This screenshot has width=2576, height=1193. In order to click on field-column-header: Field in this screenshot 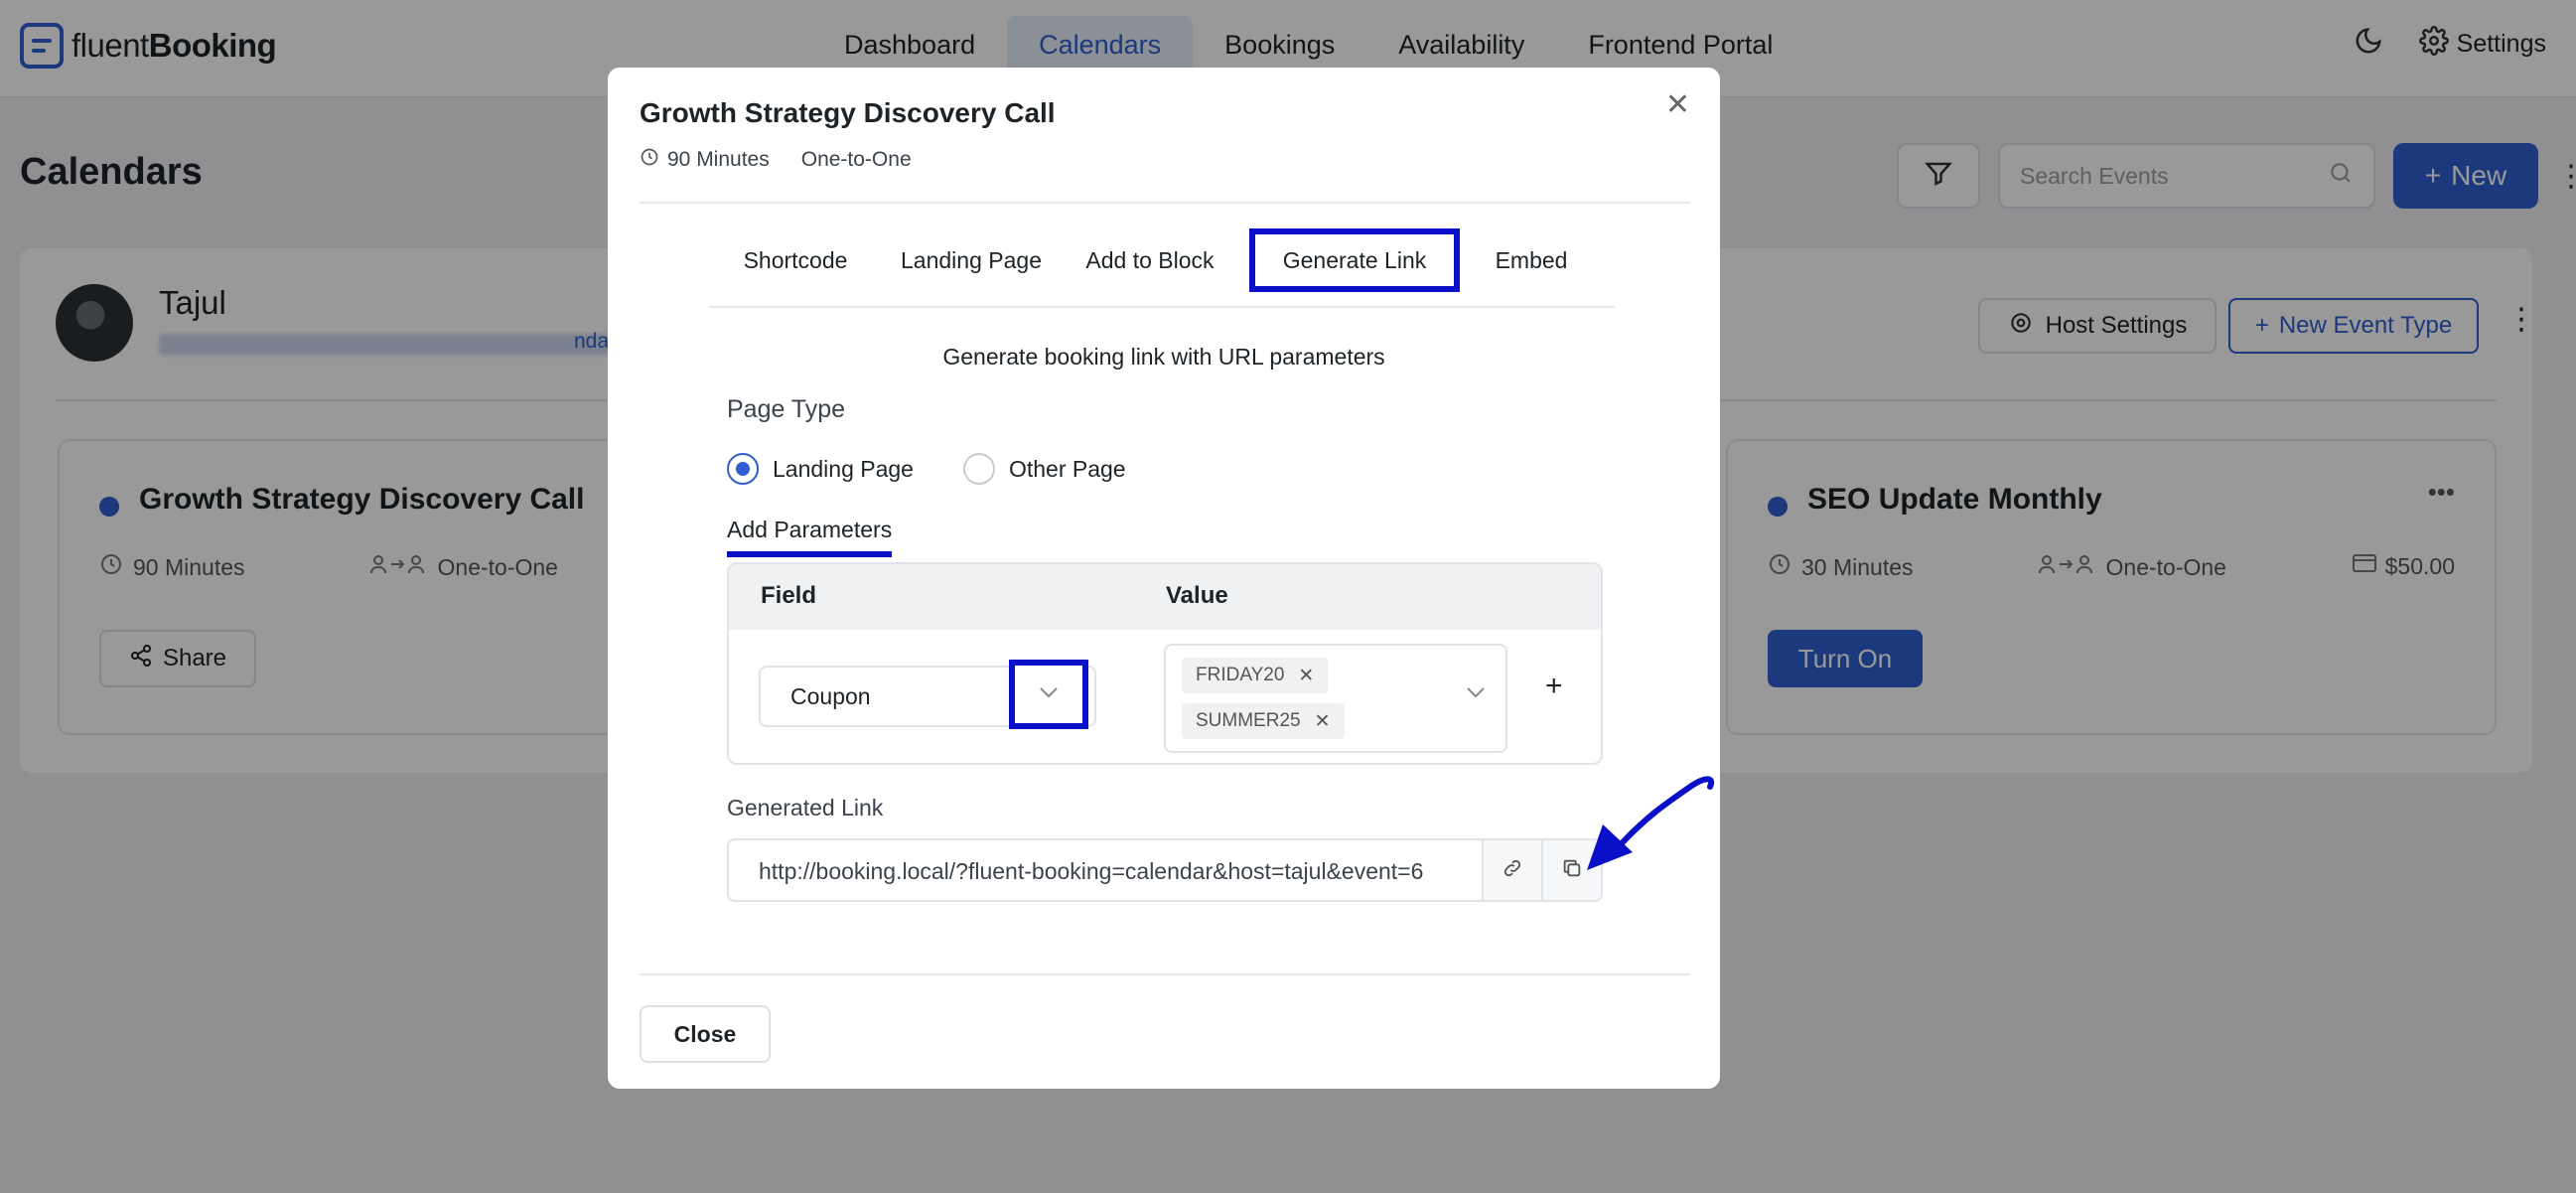, I will do `click(789, 596)`.